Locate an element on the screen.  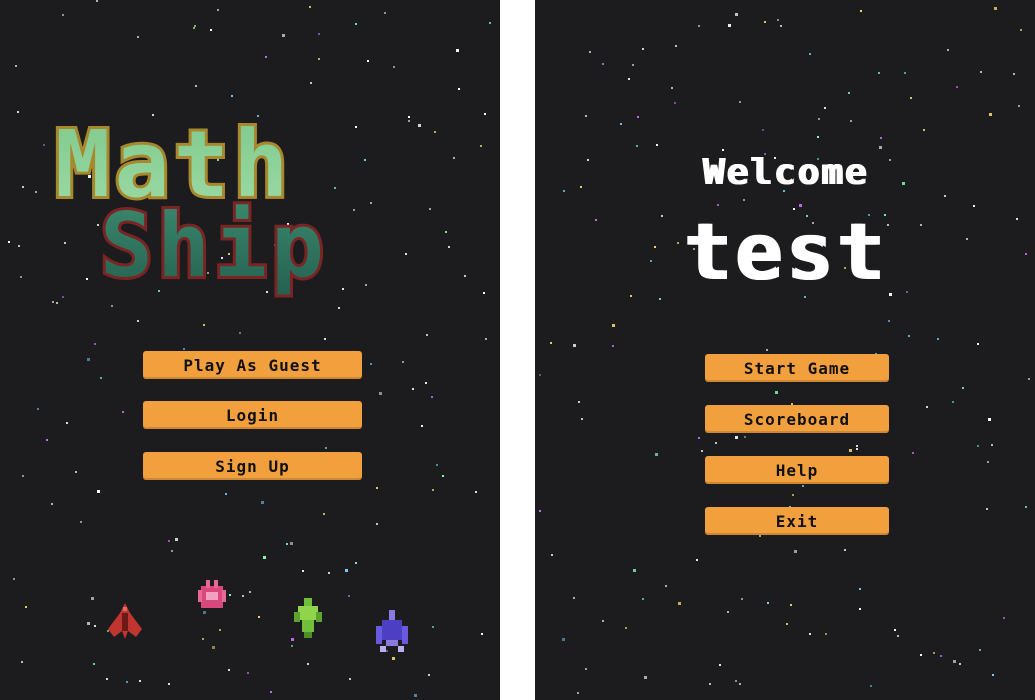
logo-line1: Math is located at coordinates (174, 164).